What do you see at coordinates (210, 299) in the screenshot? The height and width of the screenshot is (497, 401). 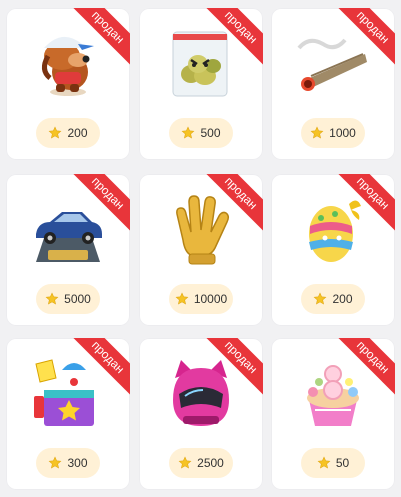 I see `price-value: 10000` at bounding box center [210, 299].